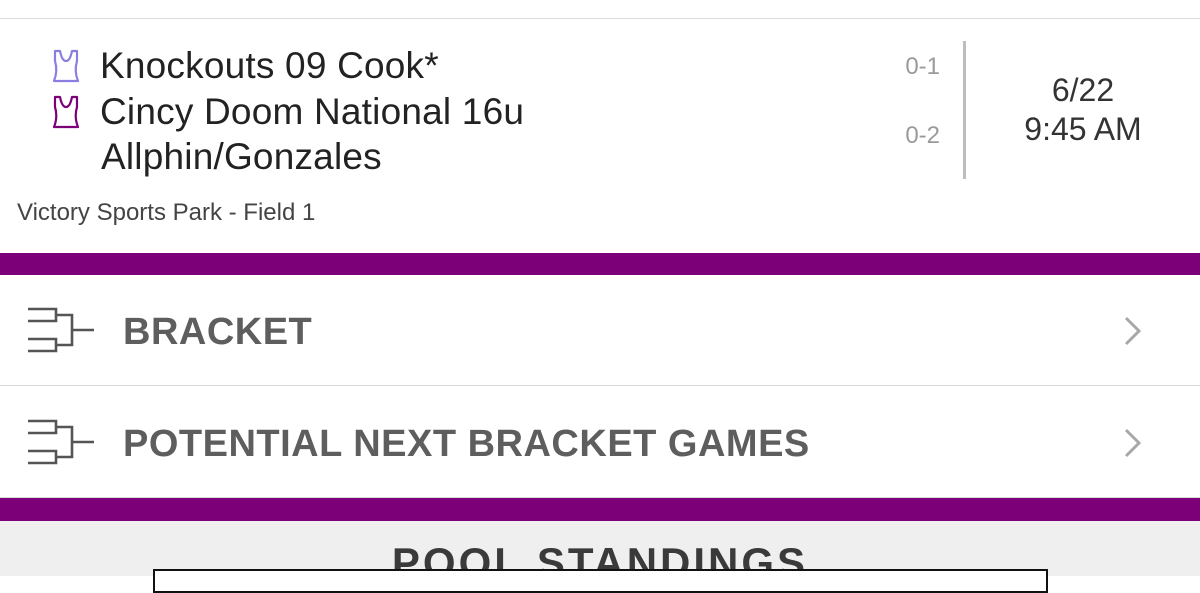 This screenshot has width=1200, height=593. I want to click on game-location: Victory Sports Park - Field 1, so click(166, 212).